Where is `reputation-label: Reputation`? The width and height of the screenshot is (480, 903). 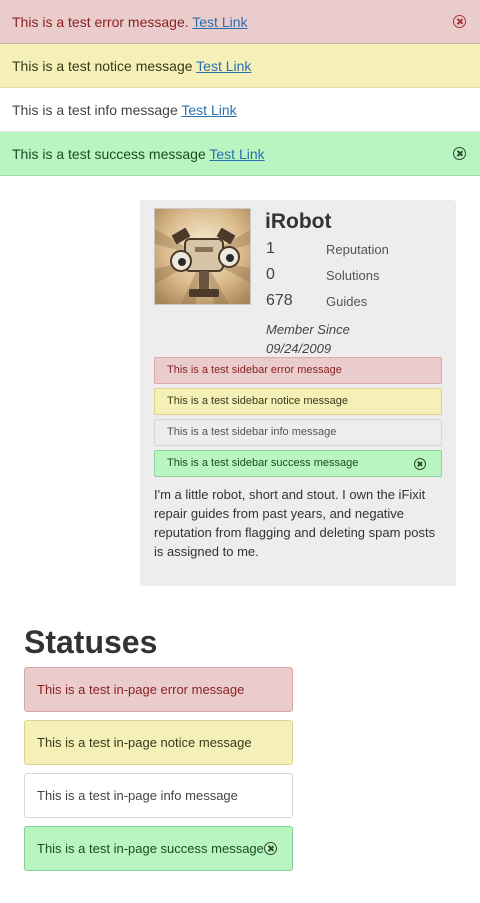
reputation-label: Reputation is located at coordinates (357, 249).